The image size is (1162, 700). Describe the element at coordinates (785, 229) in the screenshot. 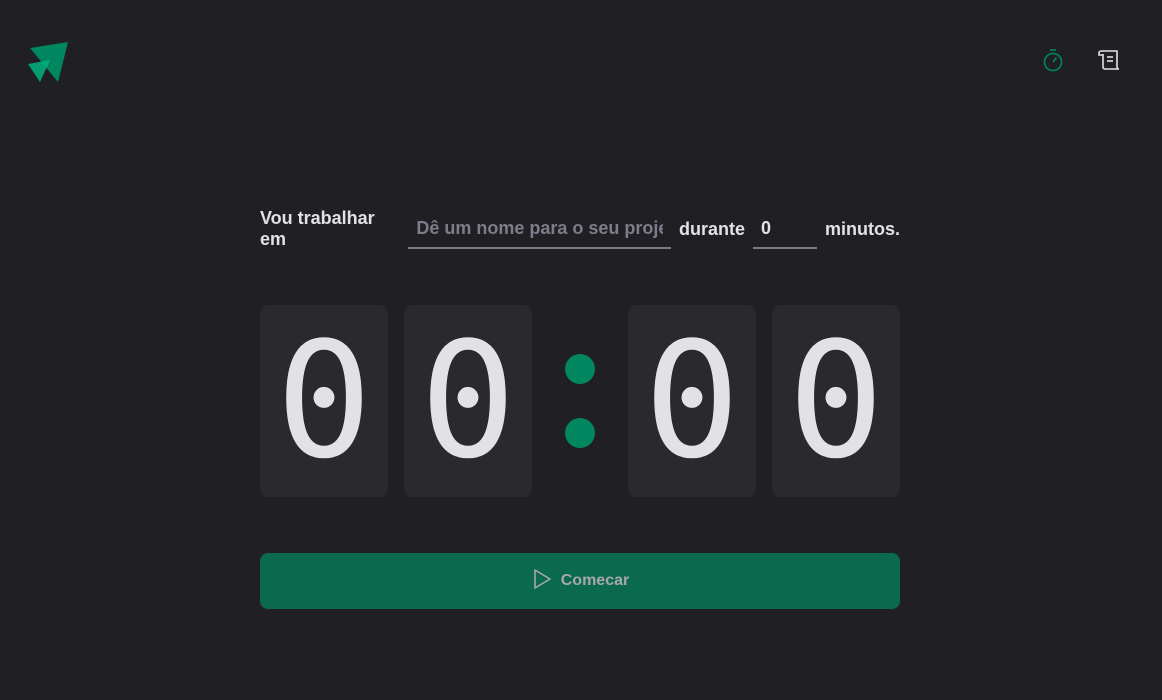

I see `minutes-input` at that location.